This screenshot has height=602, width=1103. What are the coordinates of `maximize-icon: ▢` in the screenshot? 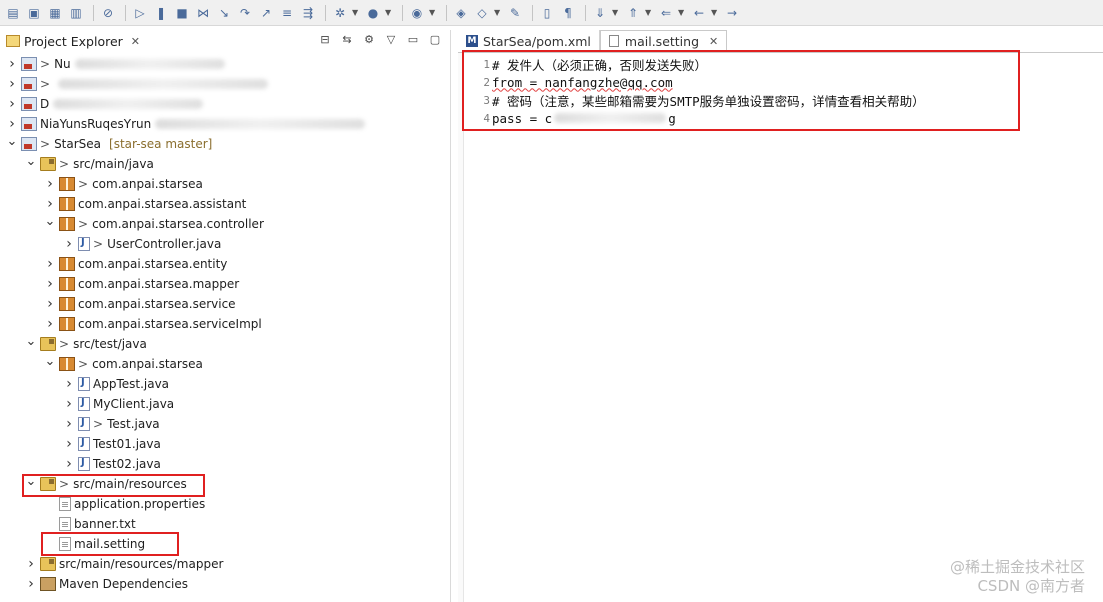 It's located at (435, 39).